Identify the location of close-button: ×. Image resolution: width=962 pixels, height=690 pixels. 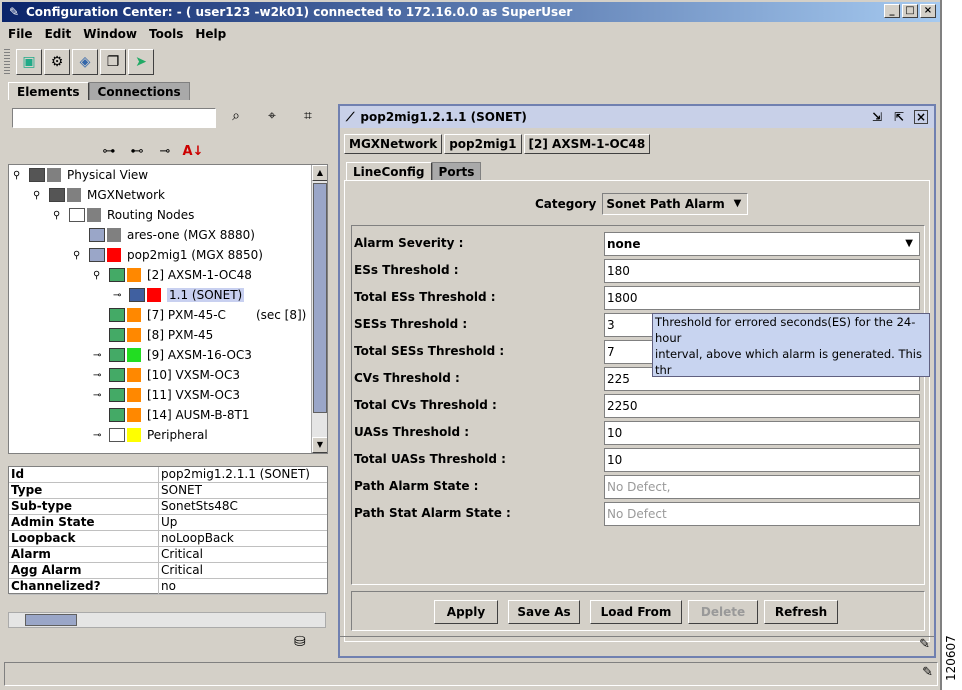
(928, 11).